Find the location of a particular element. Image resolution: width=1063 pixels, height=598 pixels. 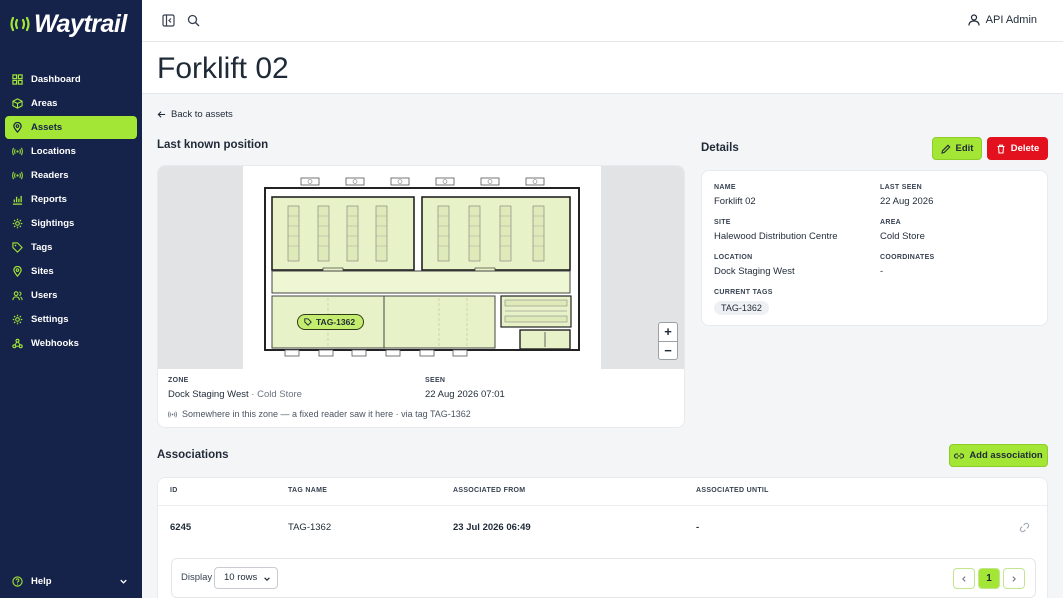

detail-name: NAME Forklift 02 is located at coordinates (735, 195).